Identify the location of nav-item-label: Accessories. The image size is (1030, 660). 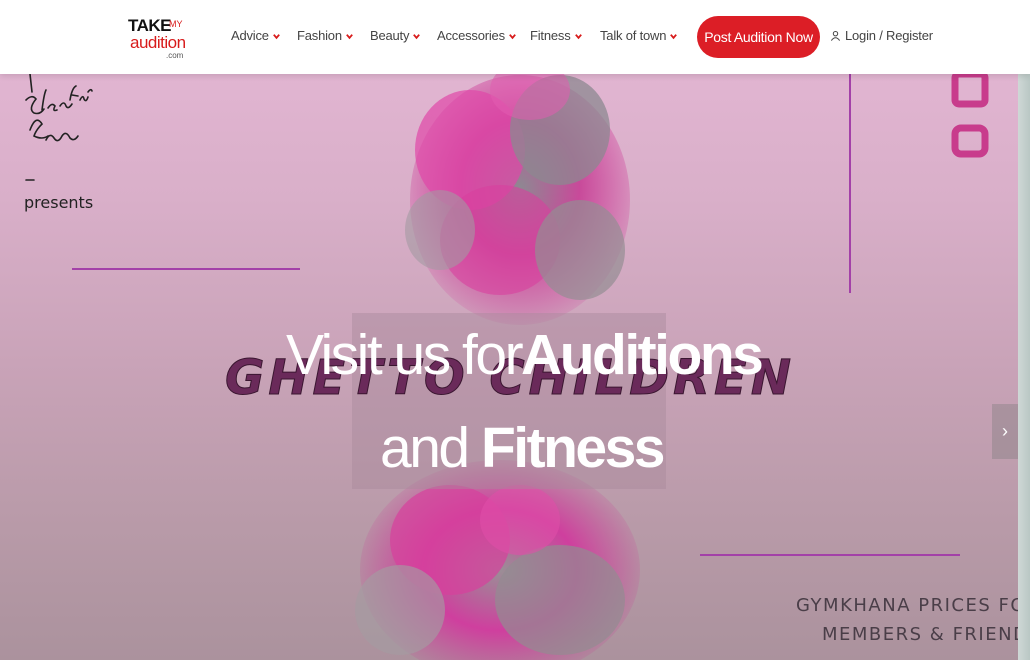
(471, 35).